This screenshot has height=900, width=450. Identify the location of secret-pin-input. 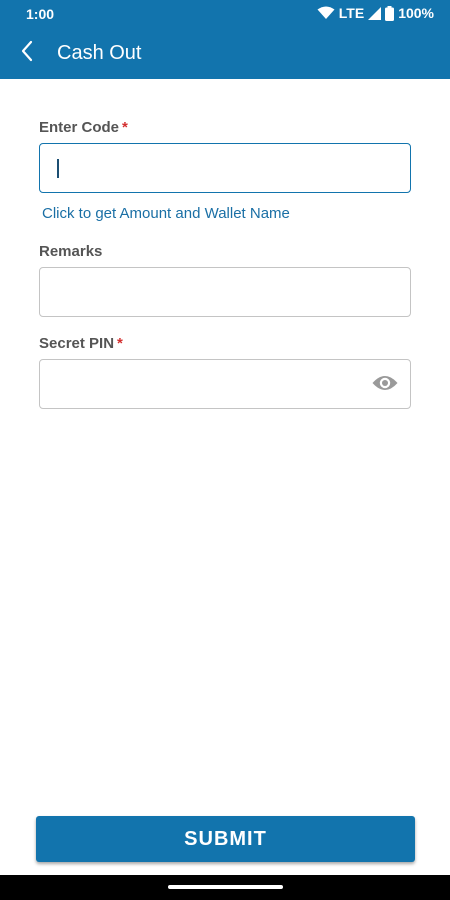
(225, 384).